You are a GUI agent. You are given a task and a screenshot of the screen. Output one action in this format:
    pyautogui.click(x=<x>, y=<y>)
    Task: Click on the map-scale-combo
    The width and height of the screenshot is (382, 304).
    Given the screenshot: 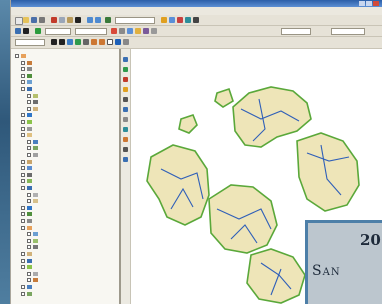 What is the action you would take?
    pyautogui.click(x=135, y=20)
    